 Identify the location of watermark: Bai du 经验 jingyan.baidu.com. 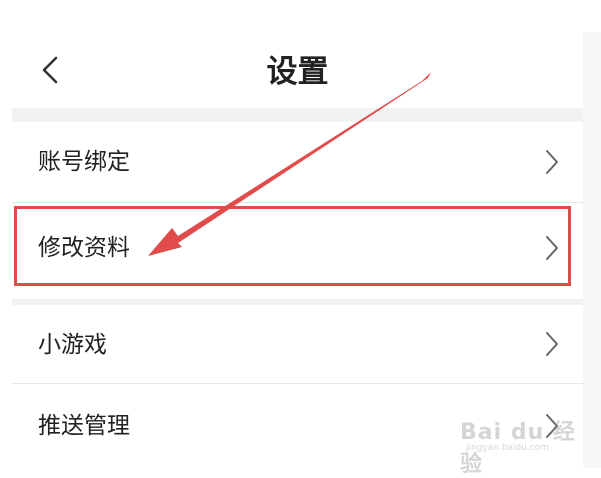
(525, 443).